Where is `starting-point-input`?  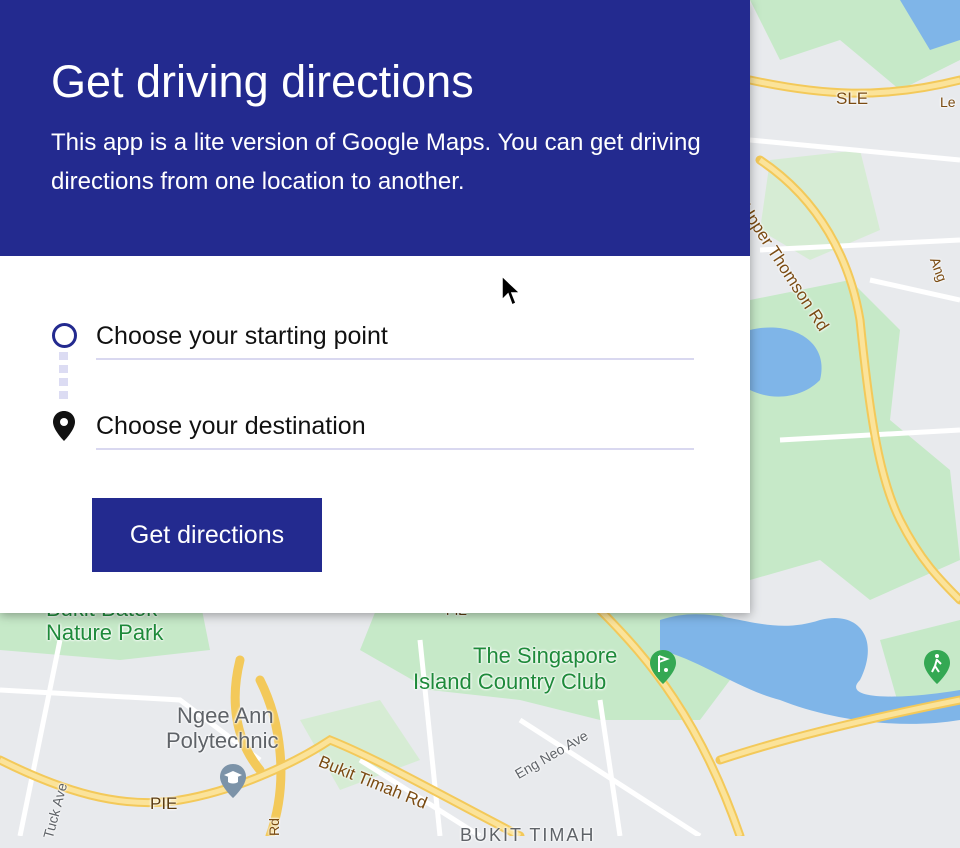 starting-point-input is located at coordinates (395, 337).